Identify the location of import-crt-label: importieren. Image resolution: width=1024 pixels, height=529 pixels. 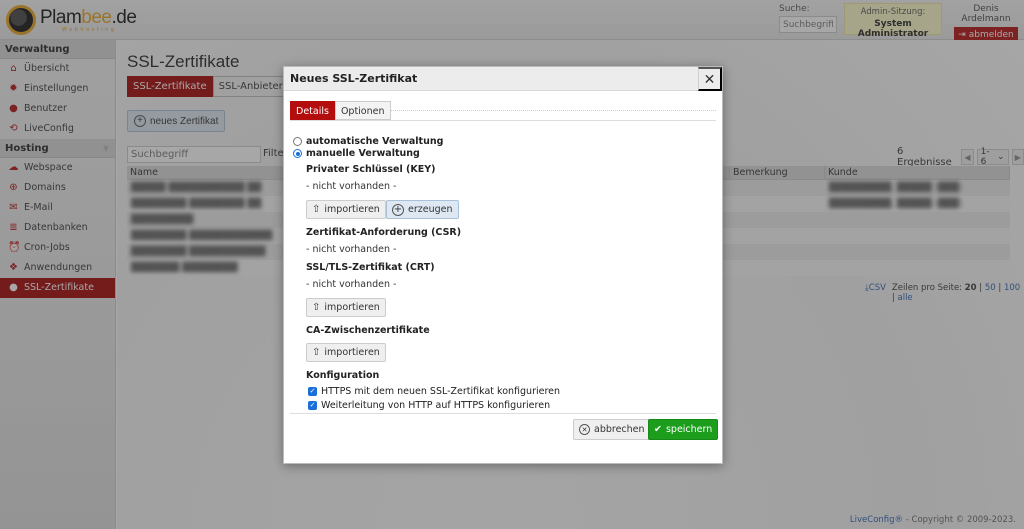
(352, 307).